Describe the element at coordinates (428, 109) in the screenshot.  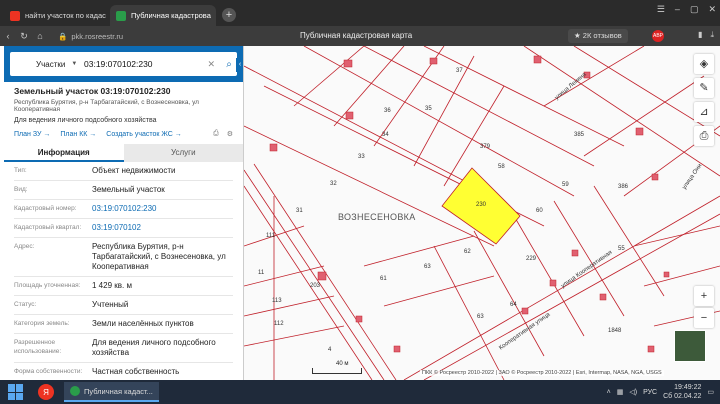
I see `parcel-number-label: 35` at that location.